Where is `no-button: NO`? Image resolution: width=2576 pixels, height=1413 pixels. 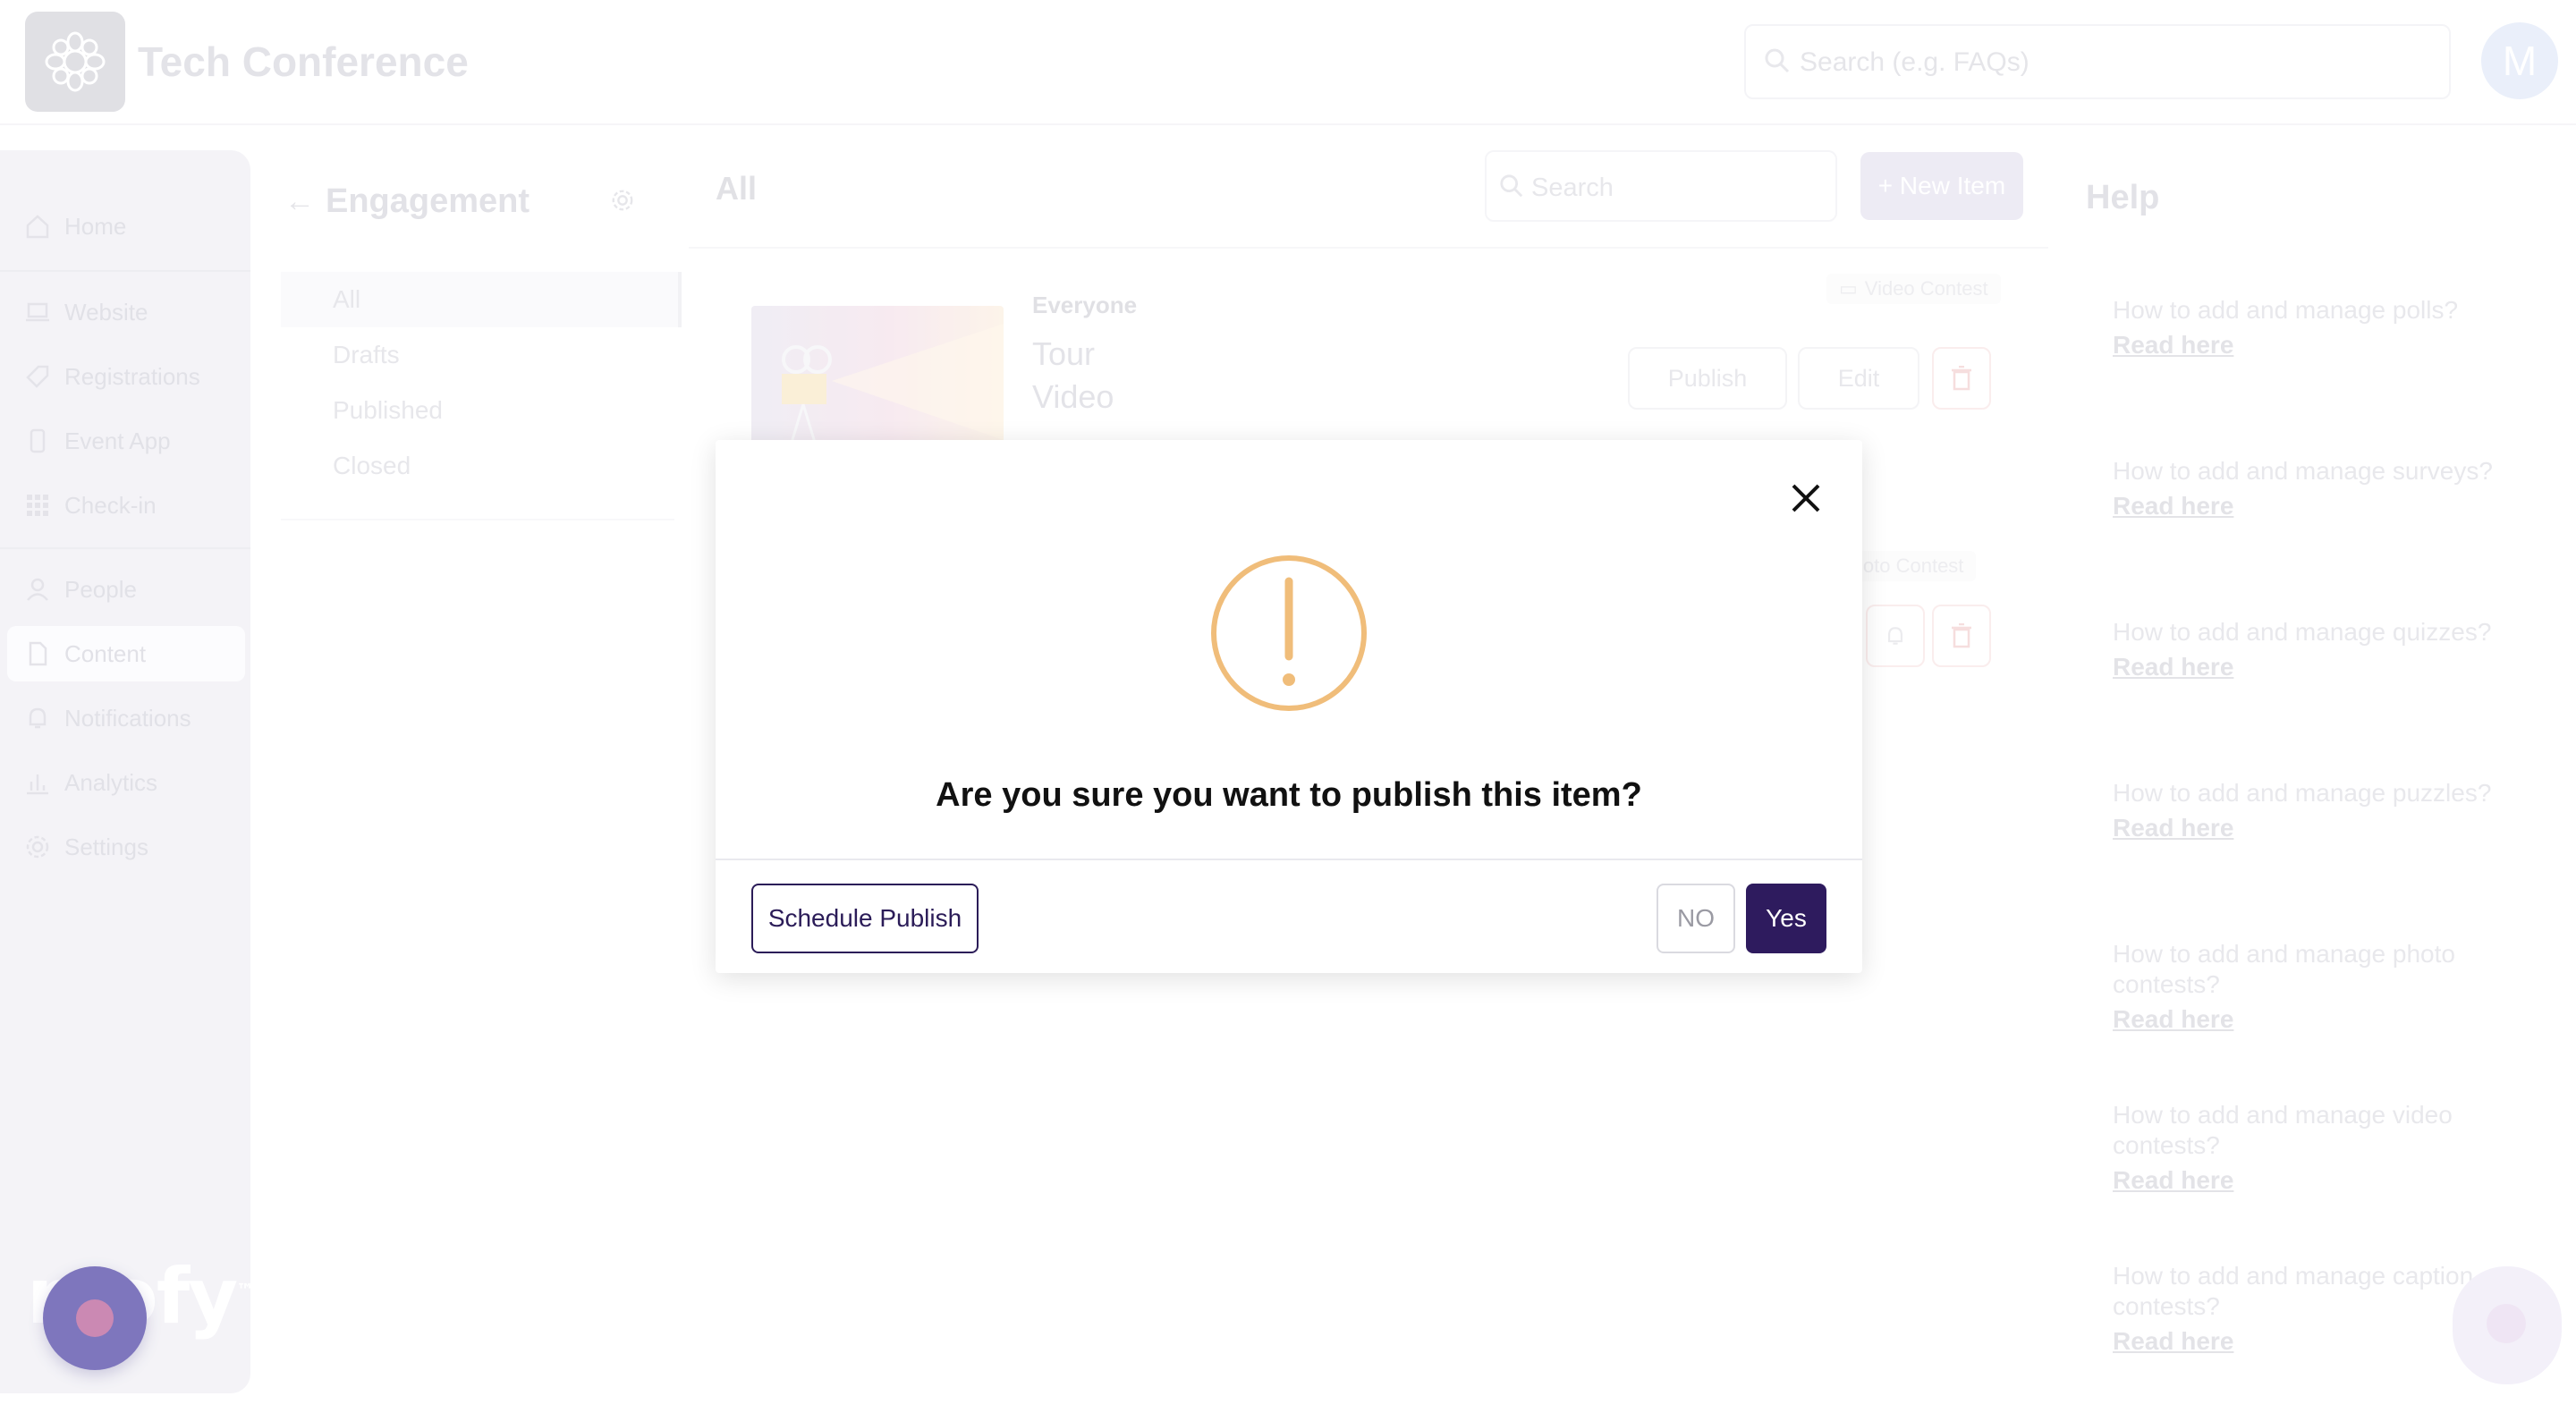 no-button: NO is located at coordinates (1696, 918).